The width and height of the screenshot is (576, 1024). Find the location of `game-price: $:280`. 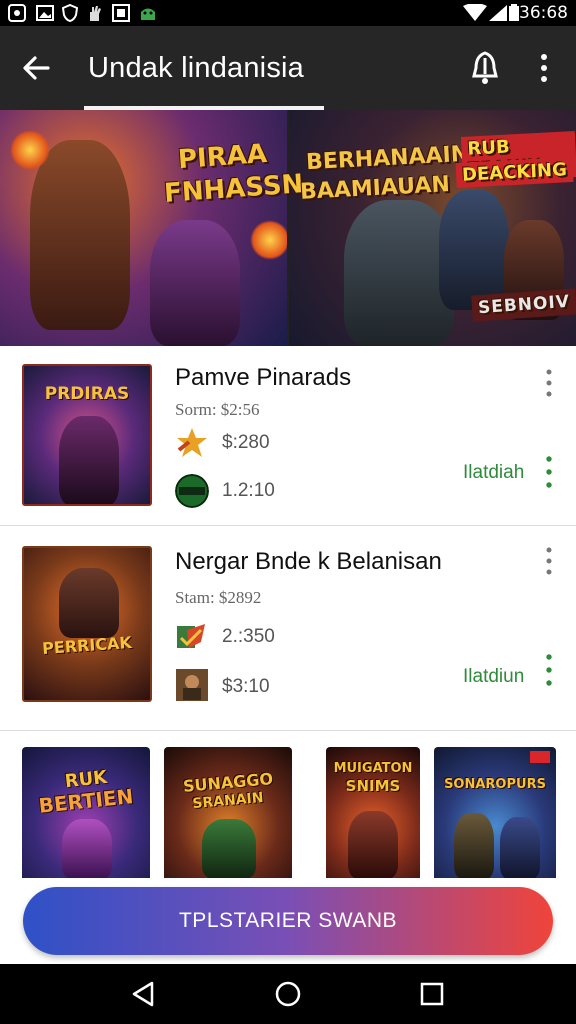

game-price: $:280 is located at coordinates (246, 442).